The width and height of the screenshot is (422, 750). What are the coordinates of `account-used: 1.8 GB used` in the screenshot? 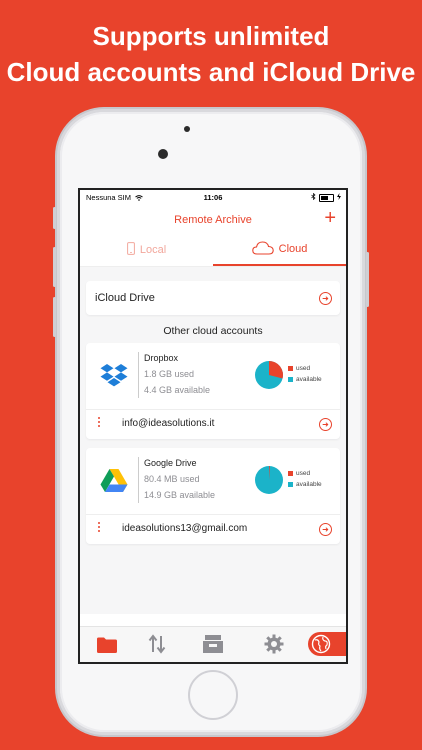 It's located at (169, 374).